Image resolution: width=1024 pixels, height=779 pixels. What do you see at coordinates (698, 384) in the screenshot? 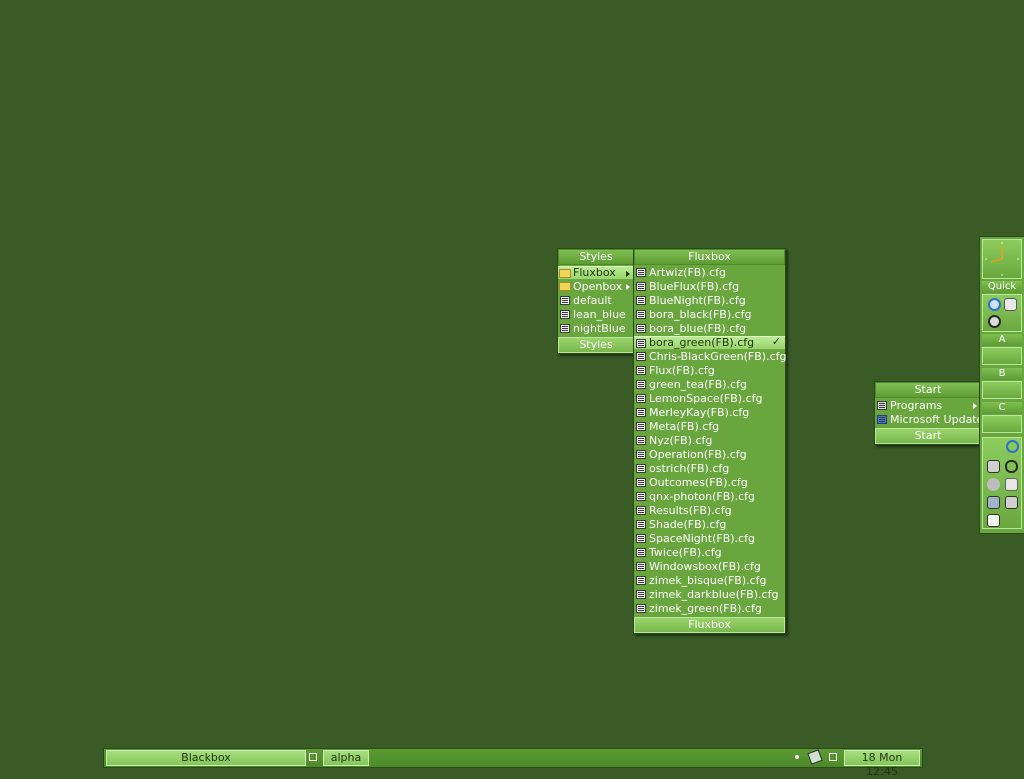
I see `menu-item-label: green_tea(FB).cfg` at bounding box center [698, 384].